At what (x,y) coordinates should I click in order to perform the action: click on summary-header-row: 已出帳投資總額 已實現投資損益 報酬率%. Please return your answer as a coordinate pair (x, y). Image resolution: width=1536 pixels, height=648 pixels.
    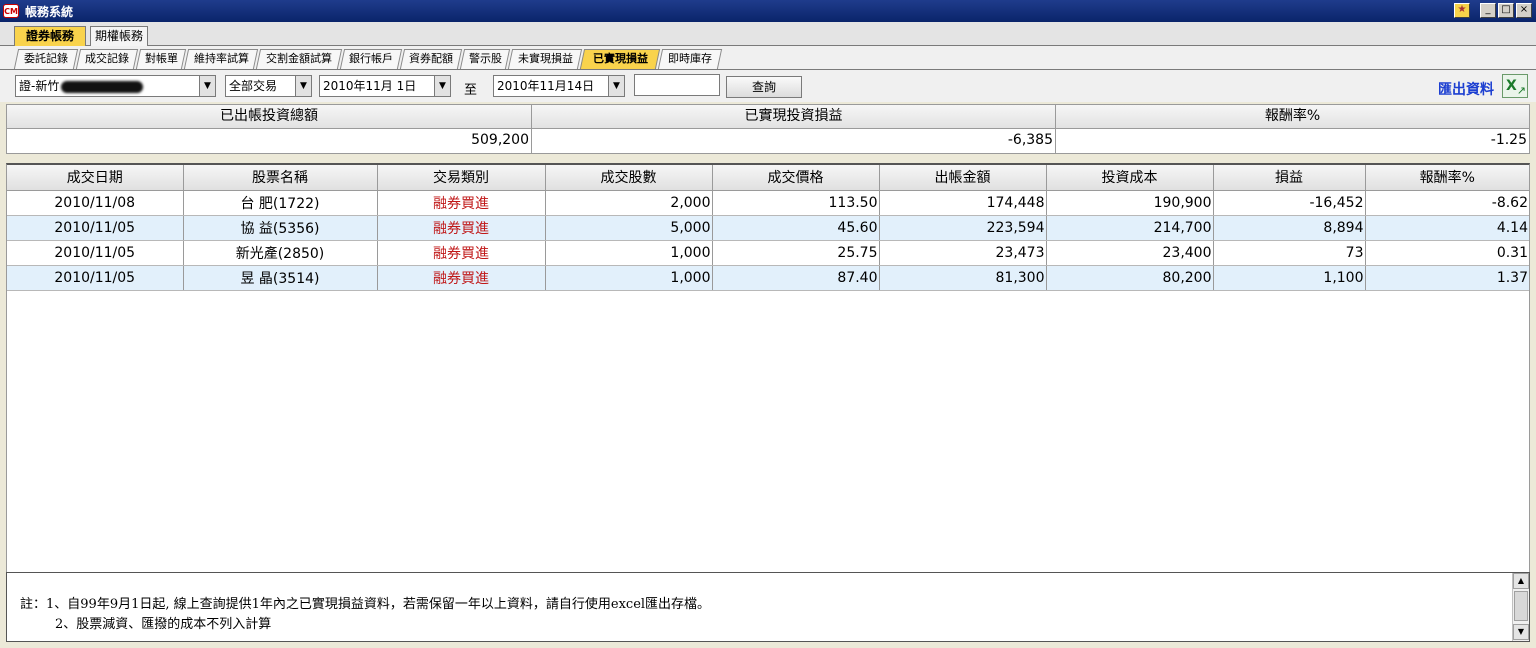
    Looking at the image, I should click on (768, 117).